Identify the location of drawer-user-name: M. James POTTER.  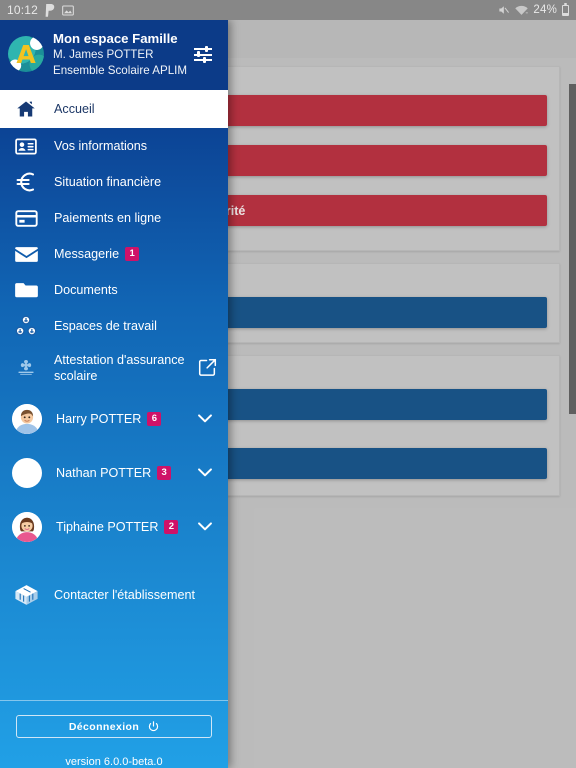
(103, 55).